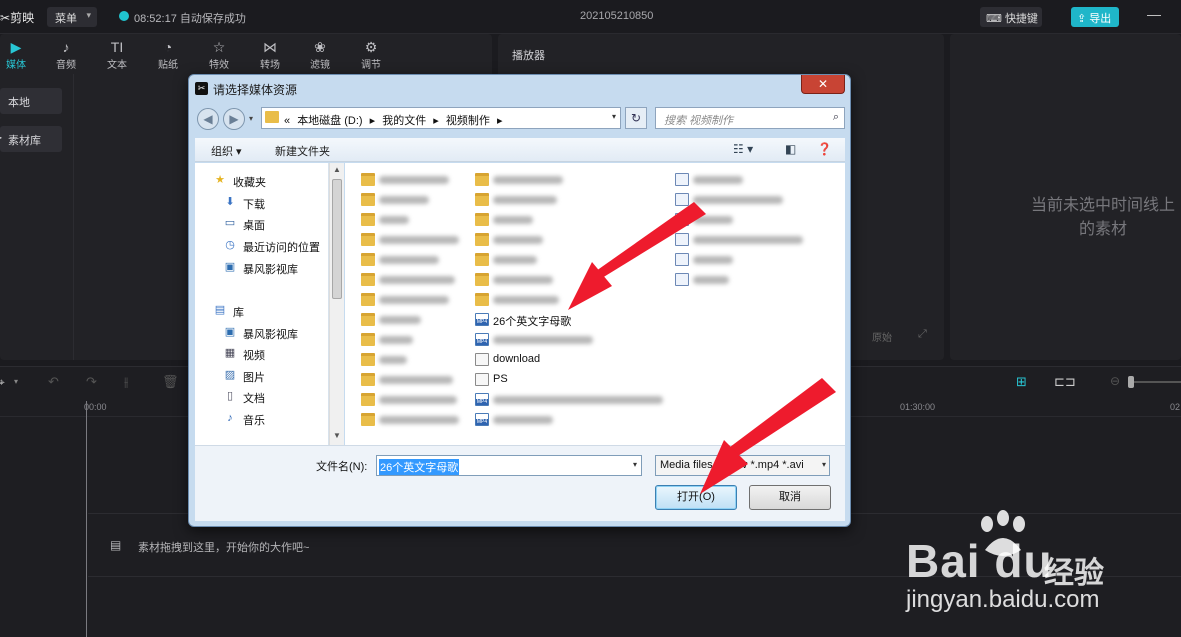 The width and height of the screenshot is (1181, 637). I want to click on zoom-slider-handle, so click(1131, 382).